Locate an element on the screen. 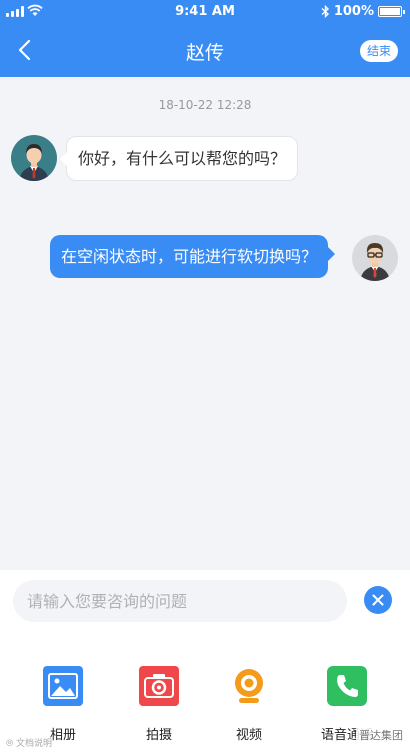 This screenshot has height=754, width=410. user-avatar is located at coordinates (375, 258).